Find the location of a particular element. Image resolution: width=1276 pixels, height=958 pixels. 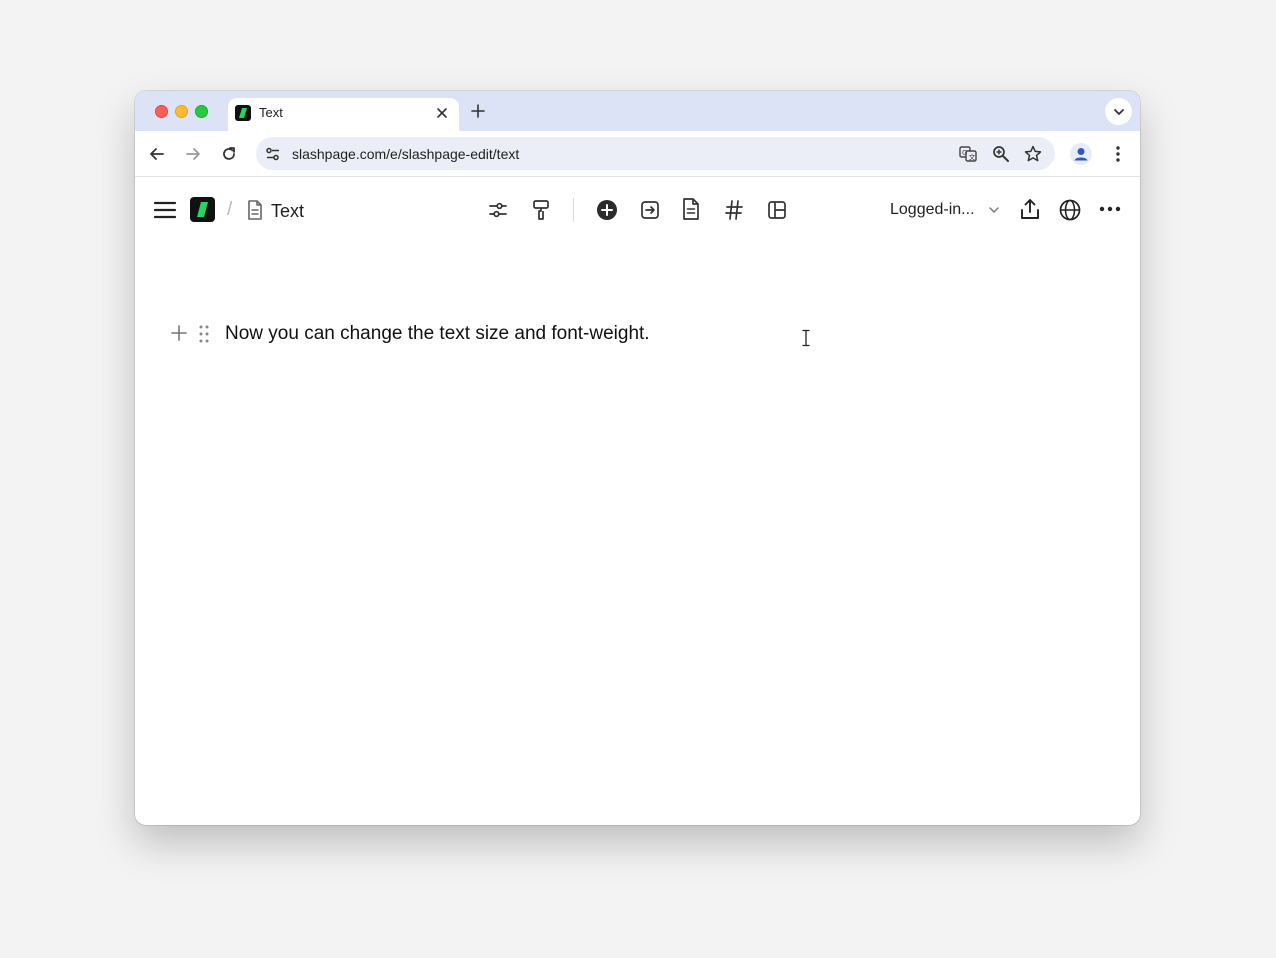

zoom-window-button is located at coordinates (201, 111).